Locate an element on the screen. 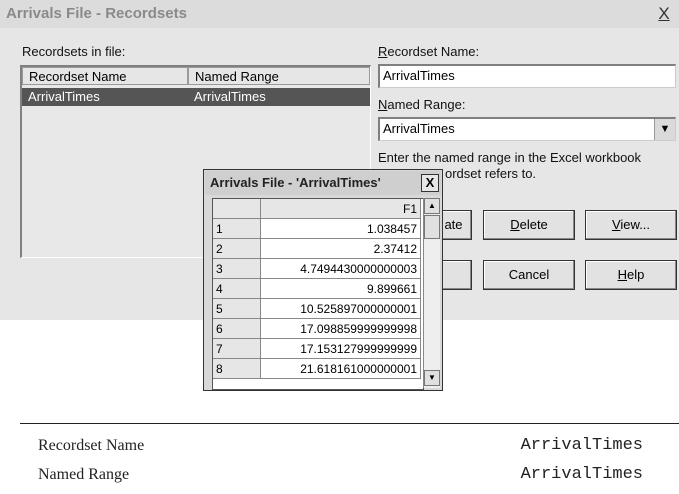  row-number: 2 is located at coordinates (237, 249).